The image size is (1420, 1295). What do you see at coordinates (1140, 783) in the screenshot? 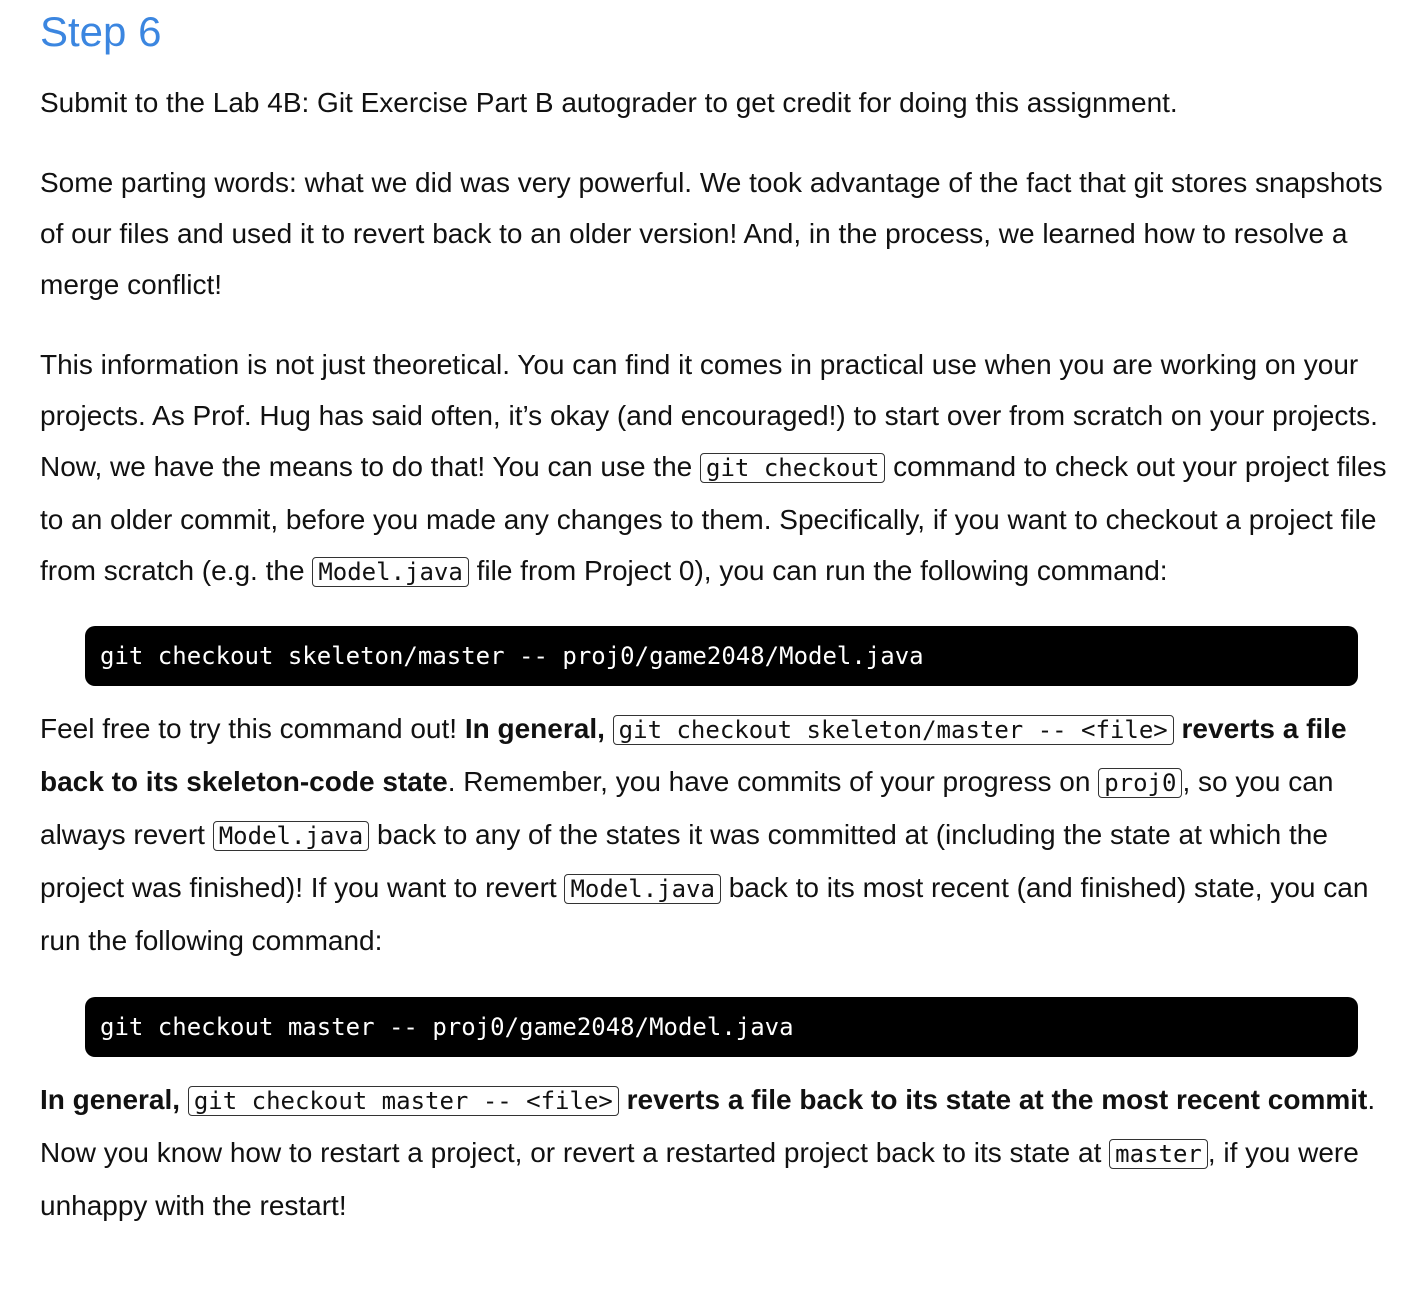
I see `inline-code-proj0: proj0` at bounding box center [1140, 783].